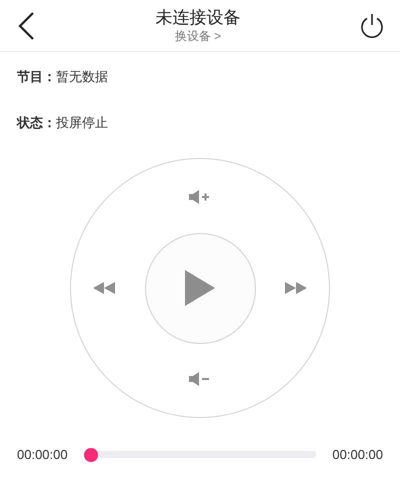 The height and width of the screenshot is (494, 400). What do you see at coordinates (372, 25) in the screenshot?
I see `power-icon` at bounding box center [372, 25].